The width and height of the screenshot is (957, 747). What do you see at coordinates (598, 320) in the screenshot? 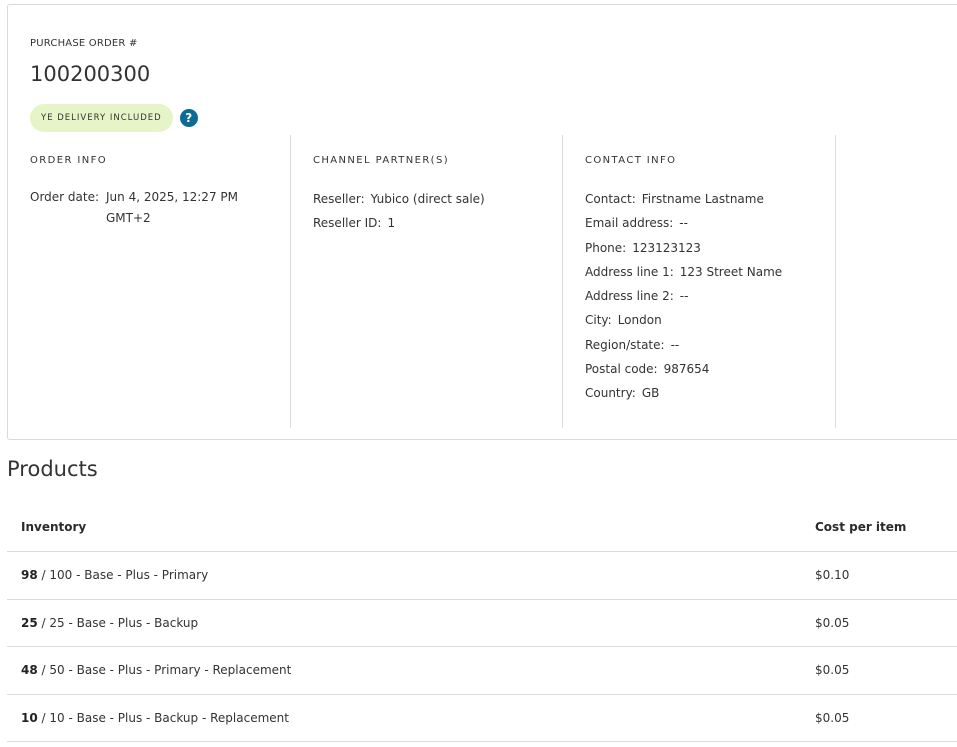
I see `city-label: City:` at bounding box center [598, 320].